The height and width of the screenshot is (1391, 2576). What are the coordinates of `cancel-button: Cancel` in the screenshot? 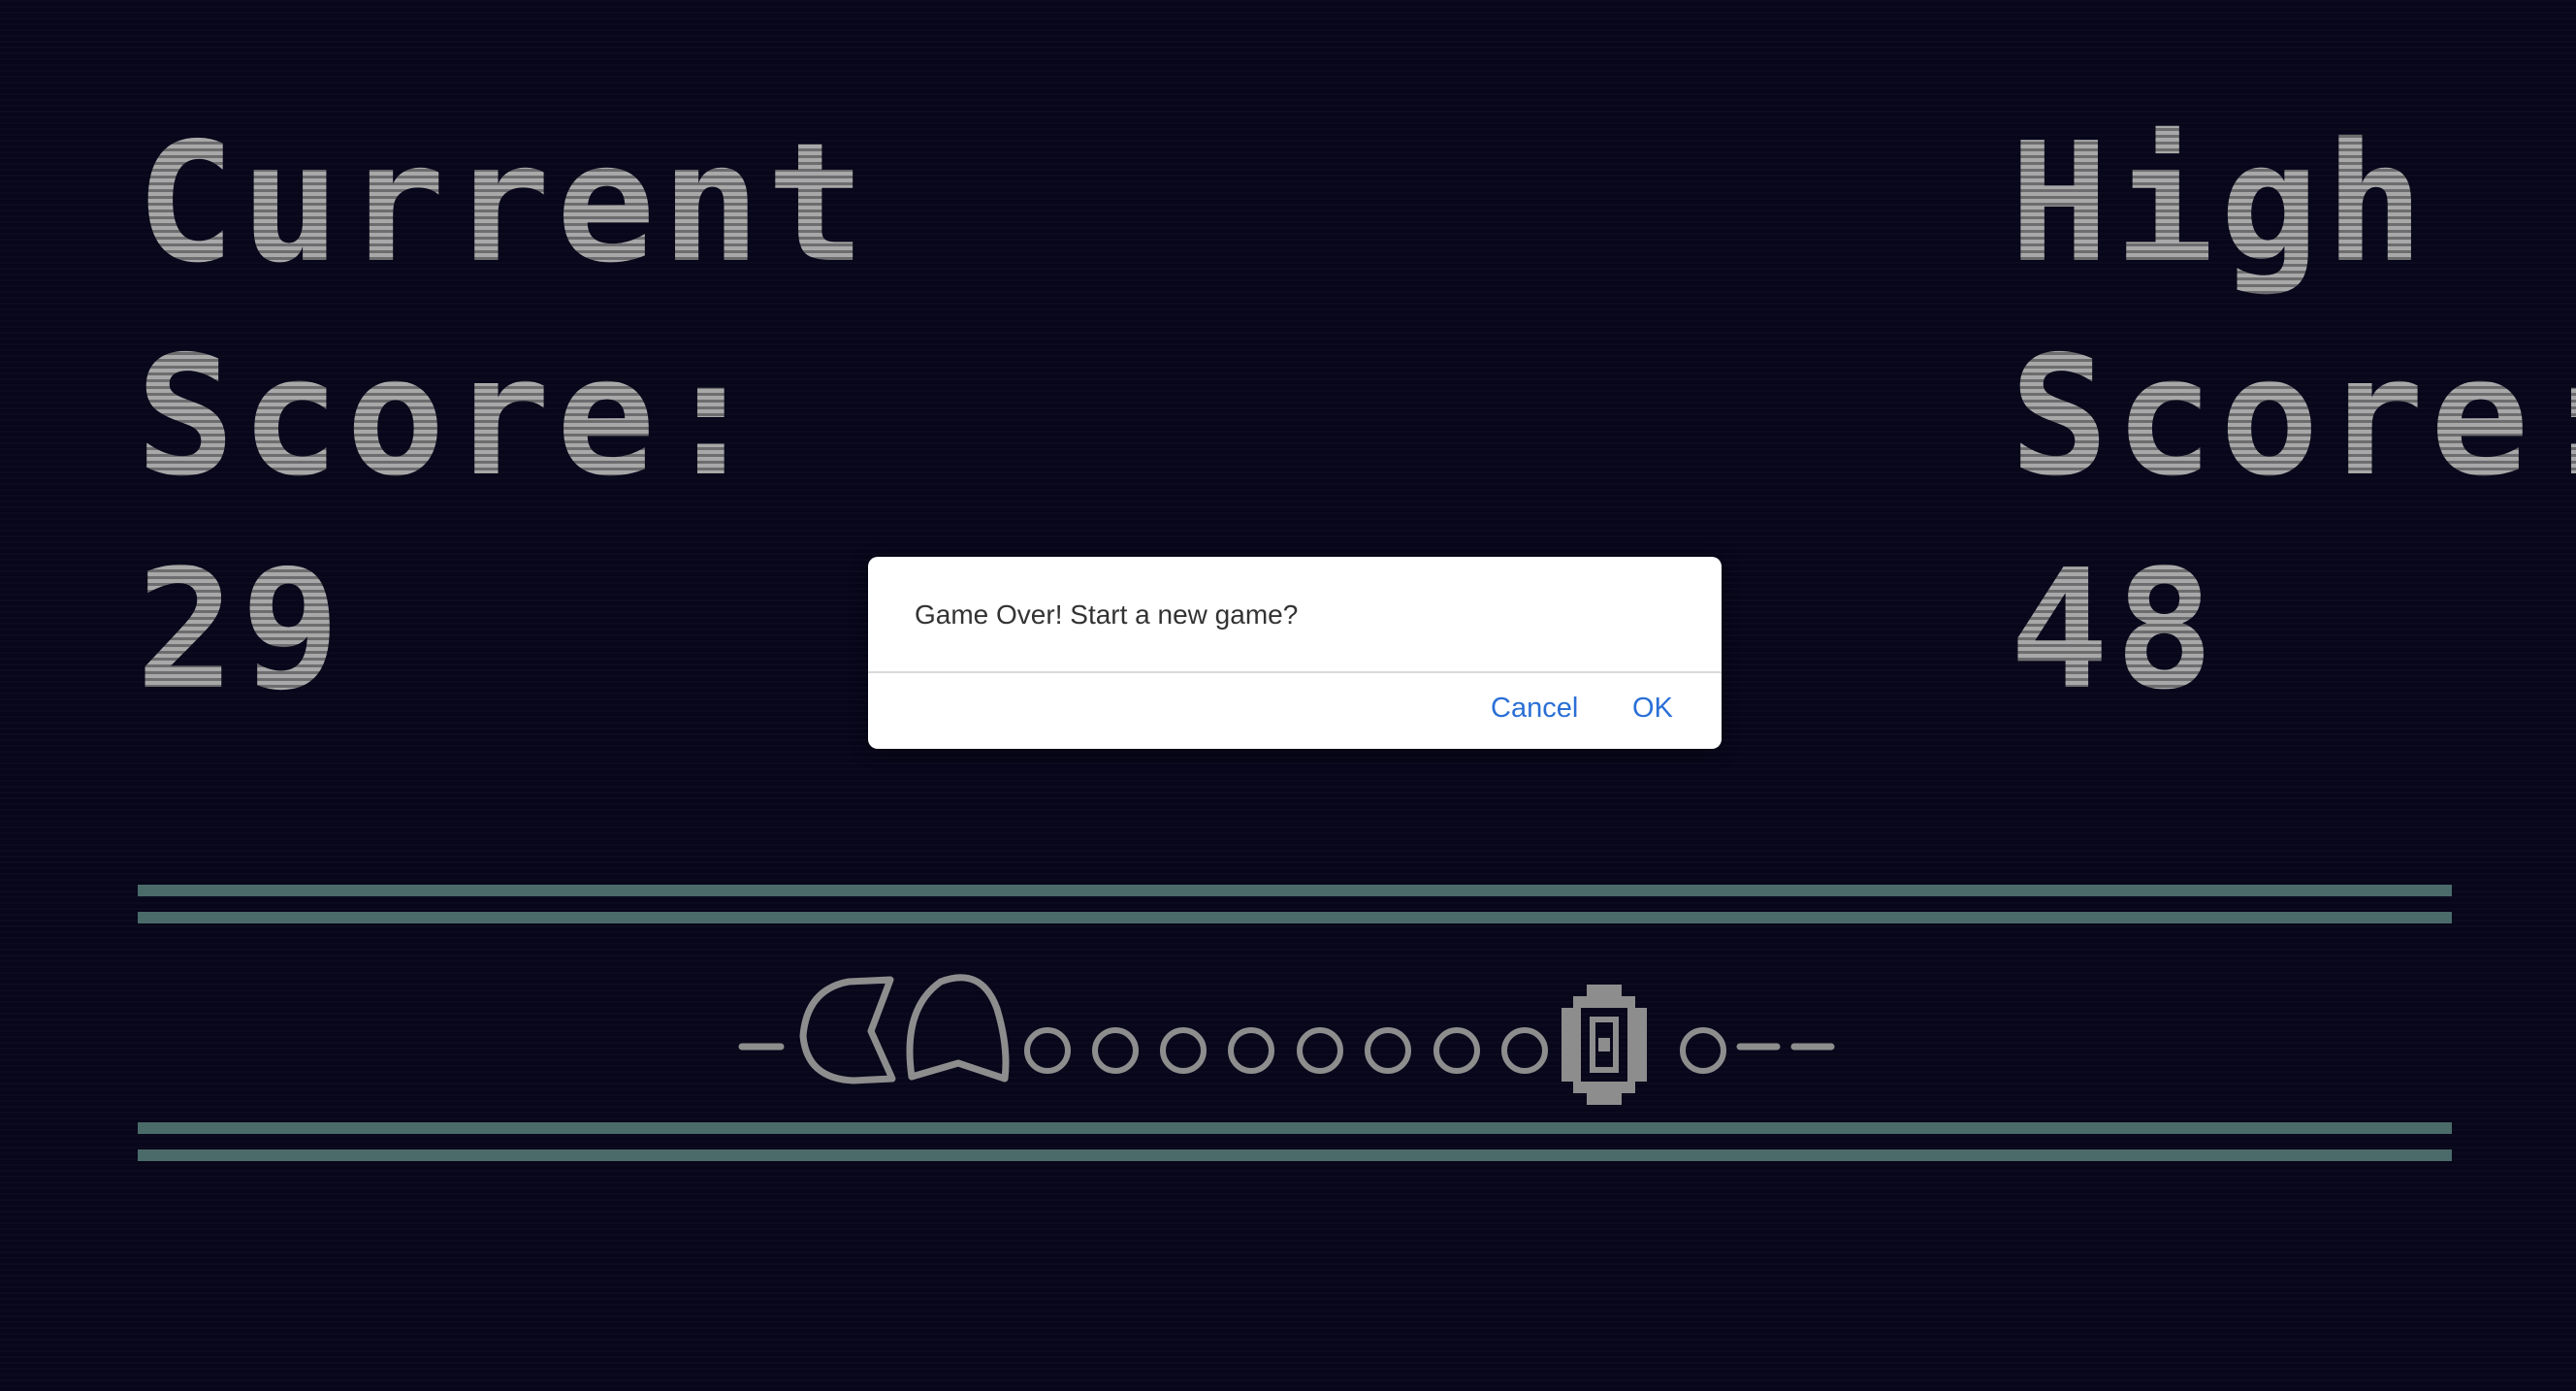 It's located at (1534, 709).